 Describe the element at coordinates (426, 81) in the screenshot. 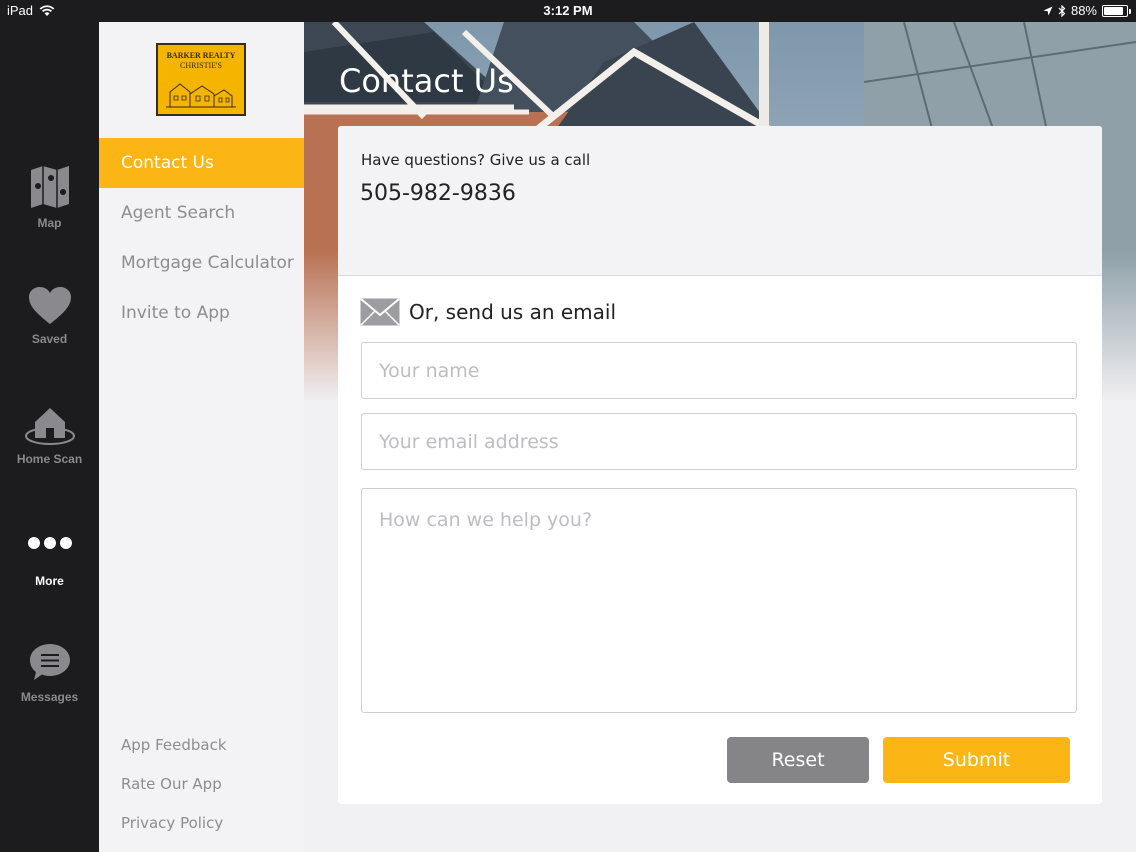

I see `page-title: Contact Us` at that location.